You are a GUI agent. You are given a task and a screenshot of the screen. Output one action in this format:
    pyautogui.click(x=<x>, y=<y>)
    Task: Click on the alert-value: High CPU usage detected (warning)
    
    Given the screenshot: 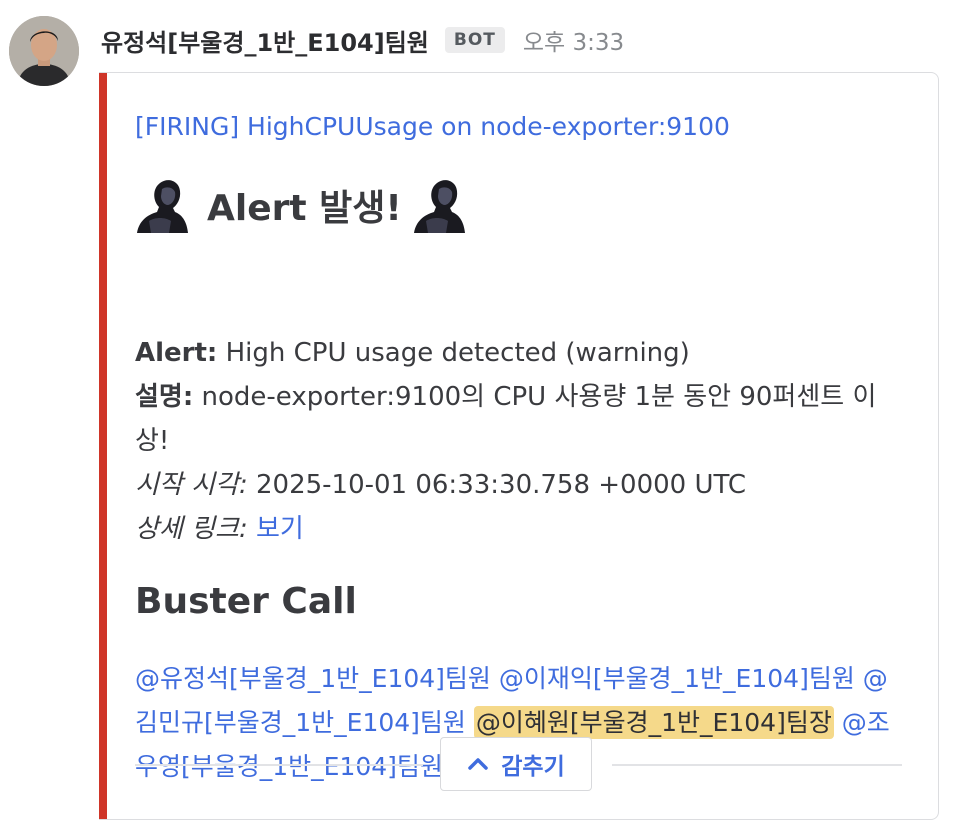 What is the action you would take?
    pyautogui.click(x=457, y=353)
    